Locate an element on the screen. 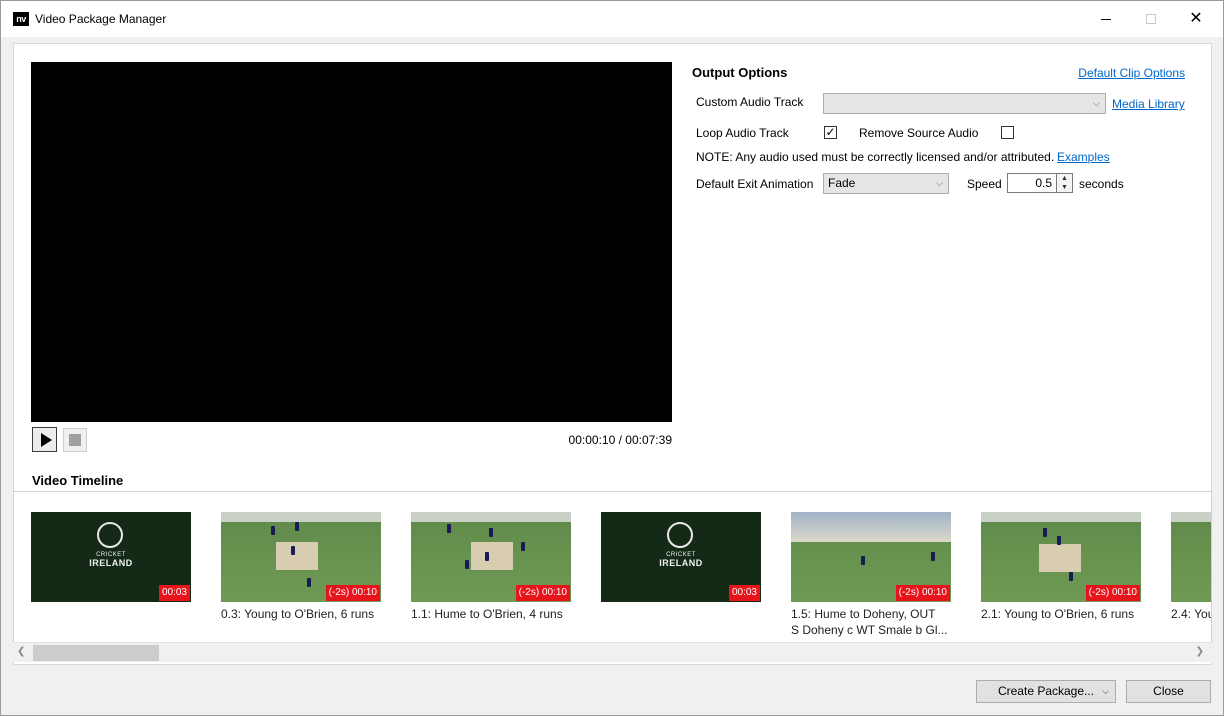  speed-stepper: ▲ ▼ is located at coordinates (1064, 183).